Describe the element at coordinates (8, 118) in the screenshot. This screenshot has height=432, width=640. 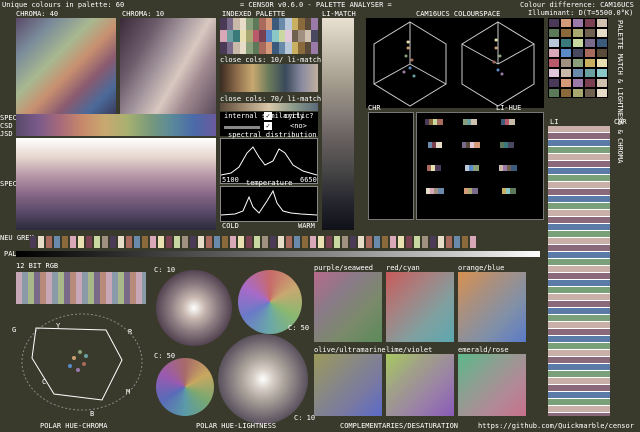
I see `spec-label: SPEC` at that location.